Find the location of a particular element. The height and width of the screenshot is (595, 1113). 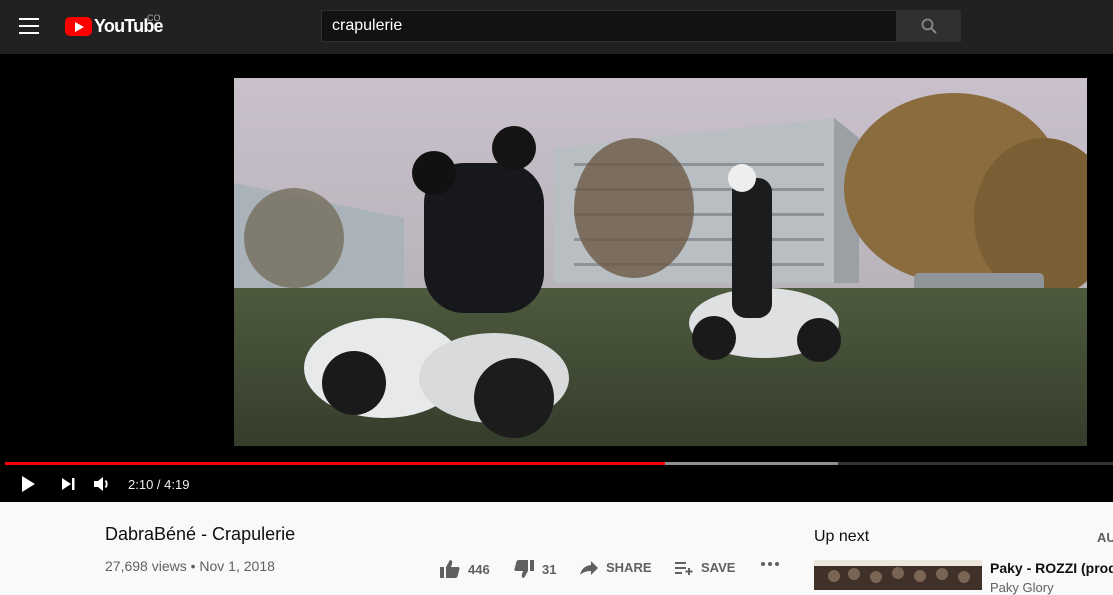

up-next-heading: Up next is located at coordinates (842, 536).